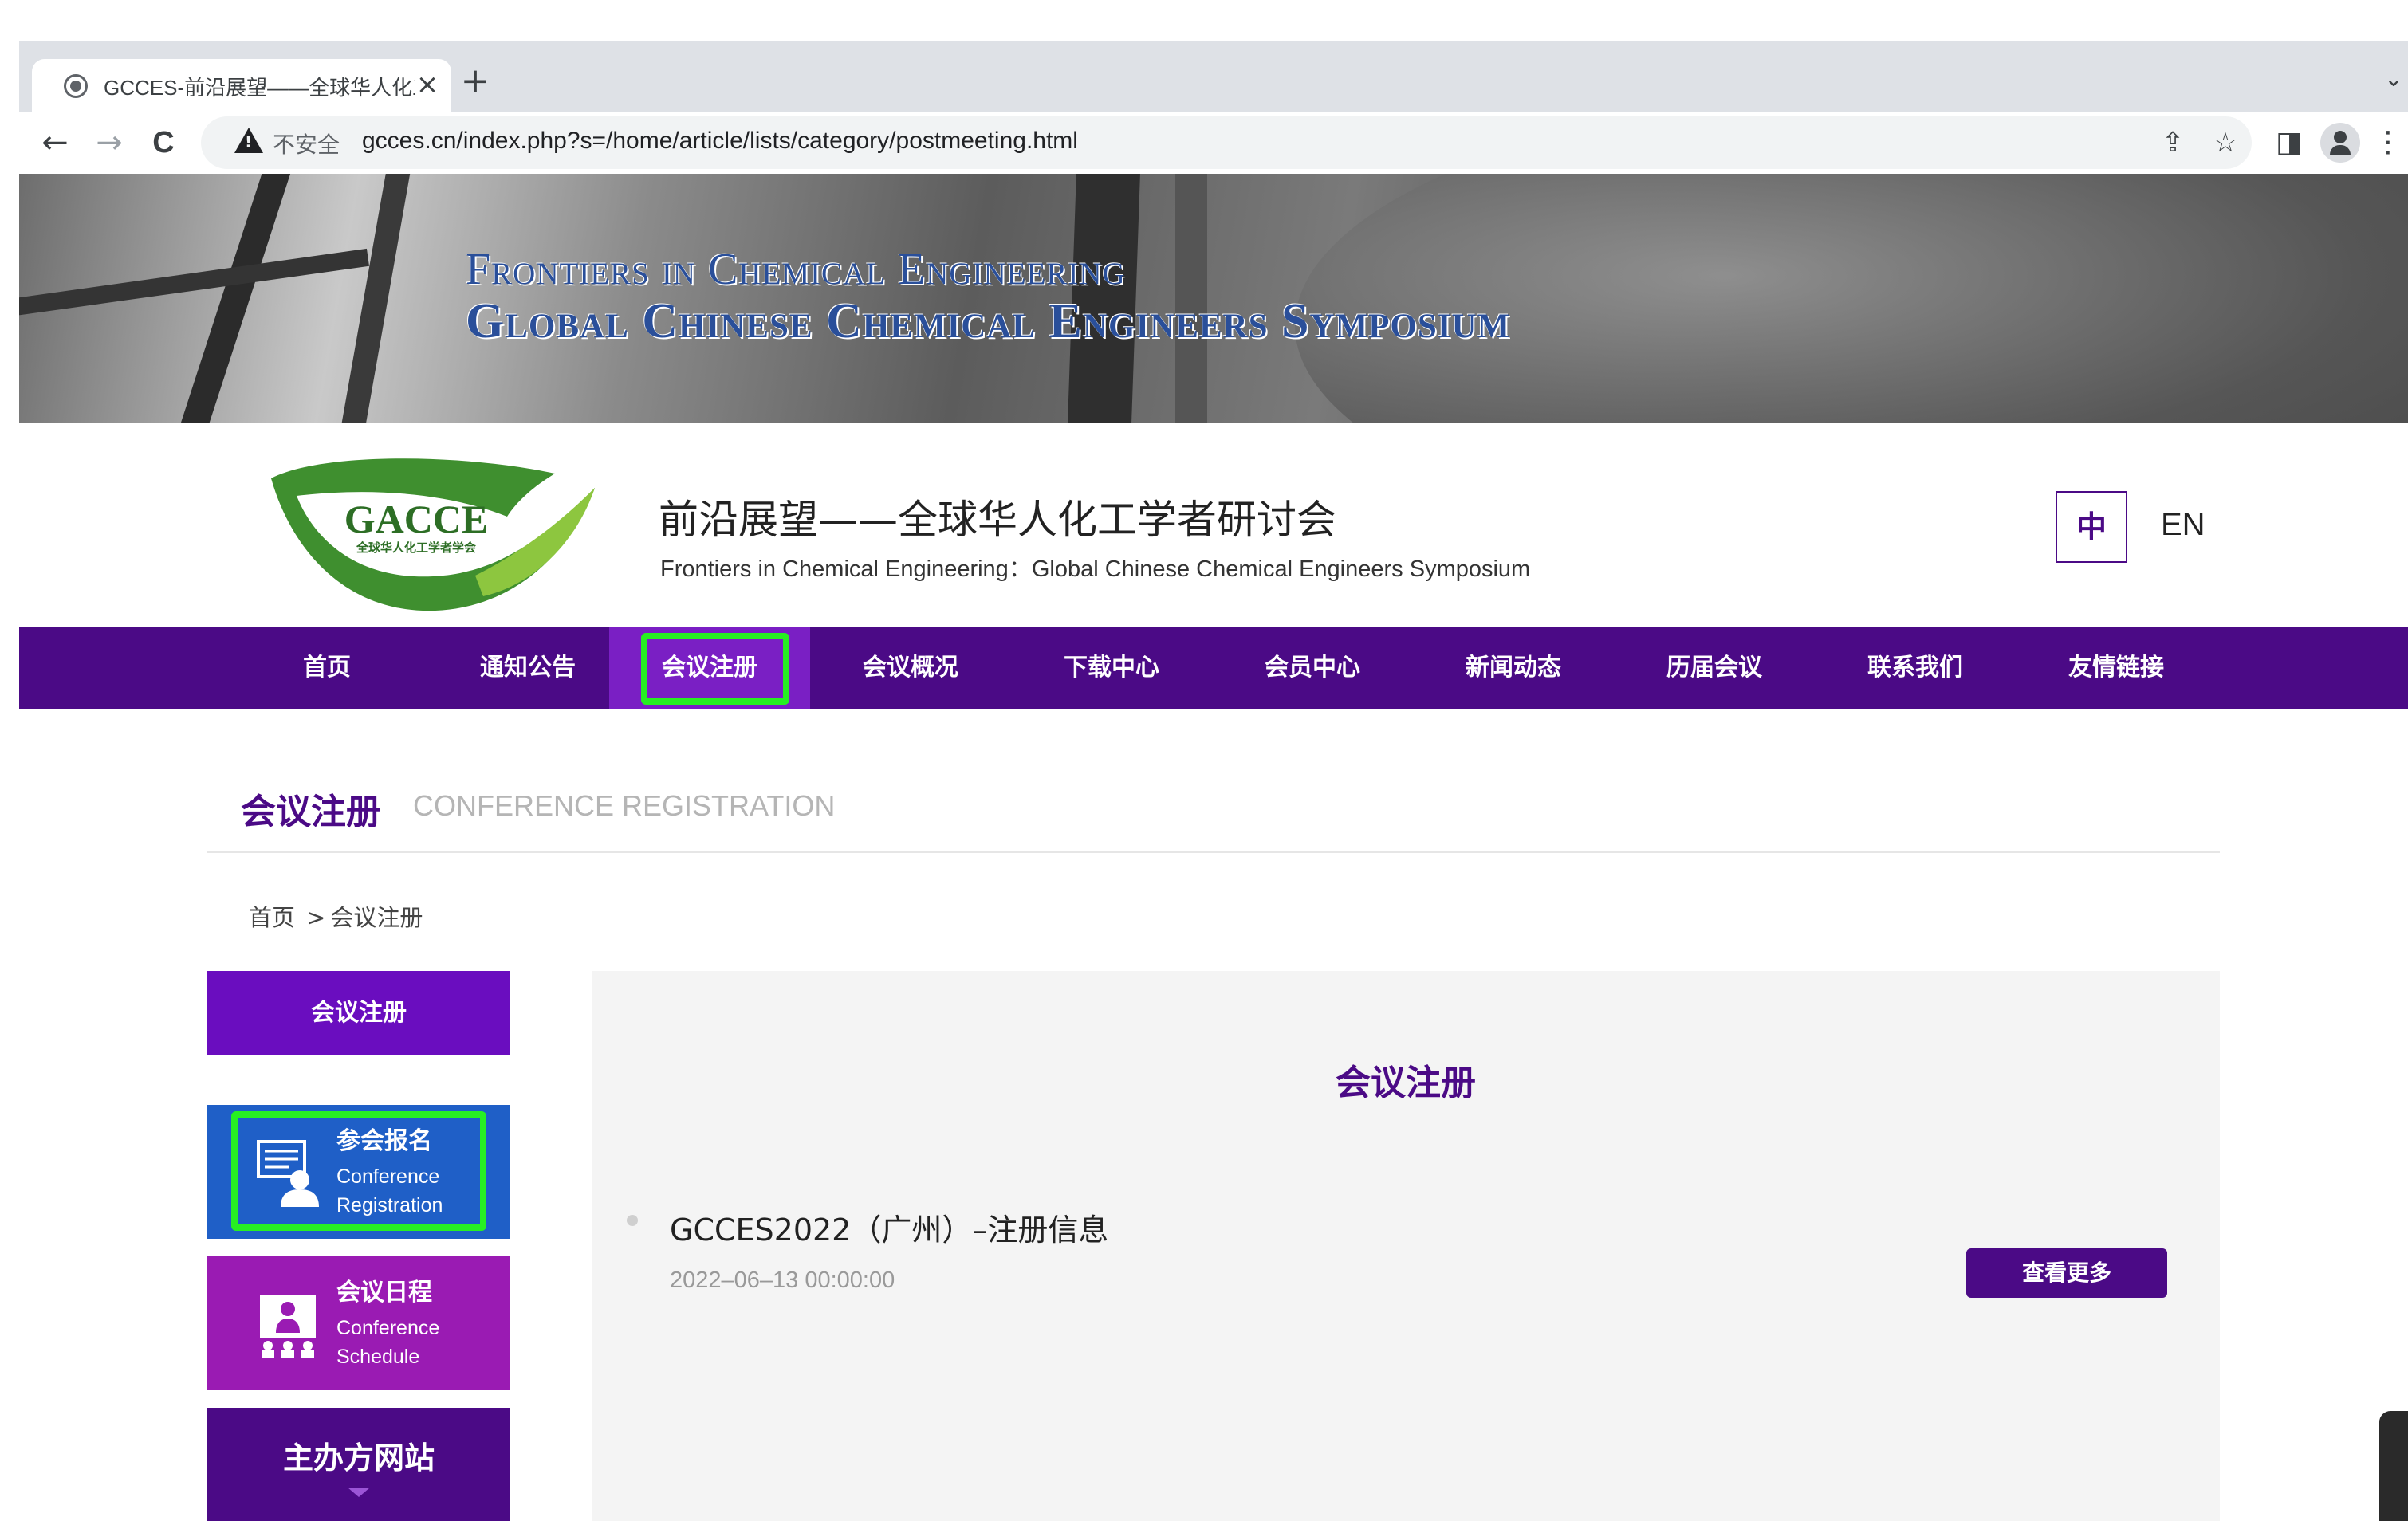 The width and height of the screenshot is (2408, 1521). Describe the element at coordinates (306, 143) in the screenshot. I see `security-label: 不安全` at that location.